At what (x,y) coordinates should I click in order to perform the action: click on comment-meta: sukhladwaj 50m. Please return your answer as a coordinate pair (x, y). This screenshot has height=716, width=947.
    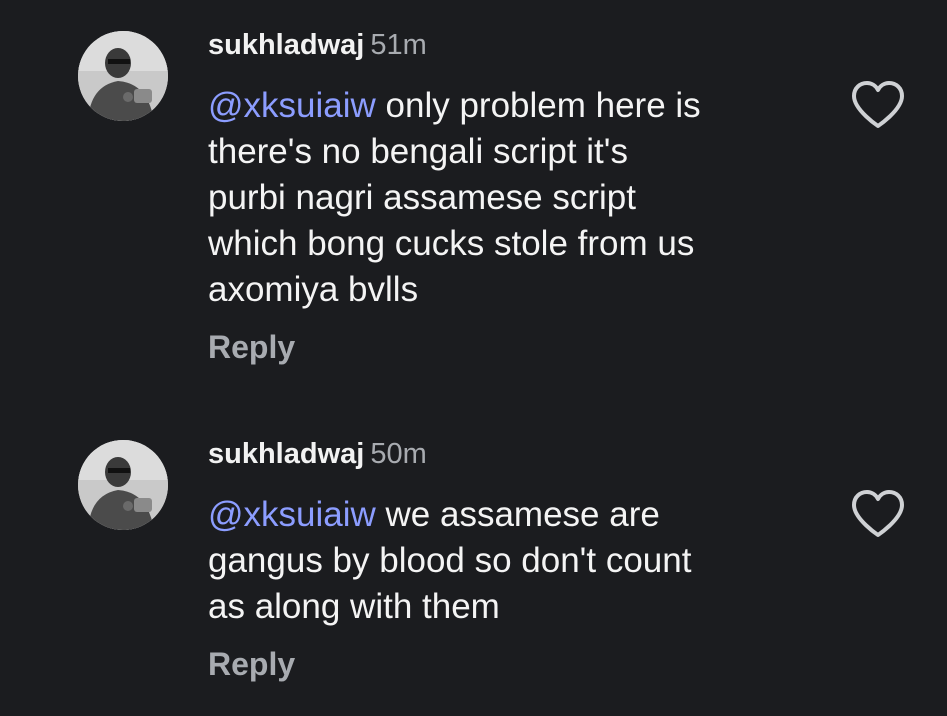
    Looking at the image, I should click on (317, 454).